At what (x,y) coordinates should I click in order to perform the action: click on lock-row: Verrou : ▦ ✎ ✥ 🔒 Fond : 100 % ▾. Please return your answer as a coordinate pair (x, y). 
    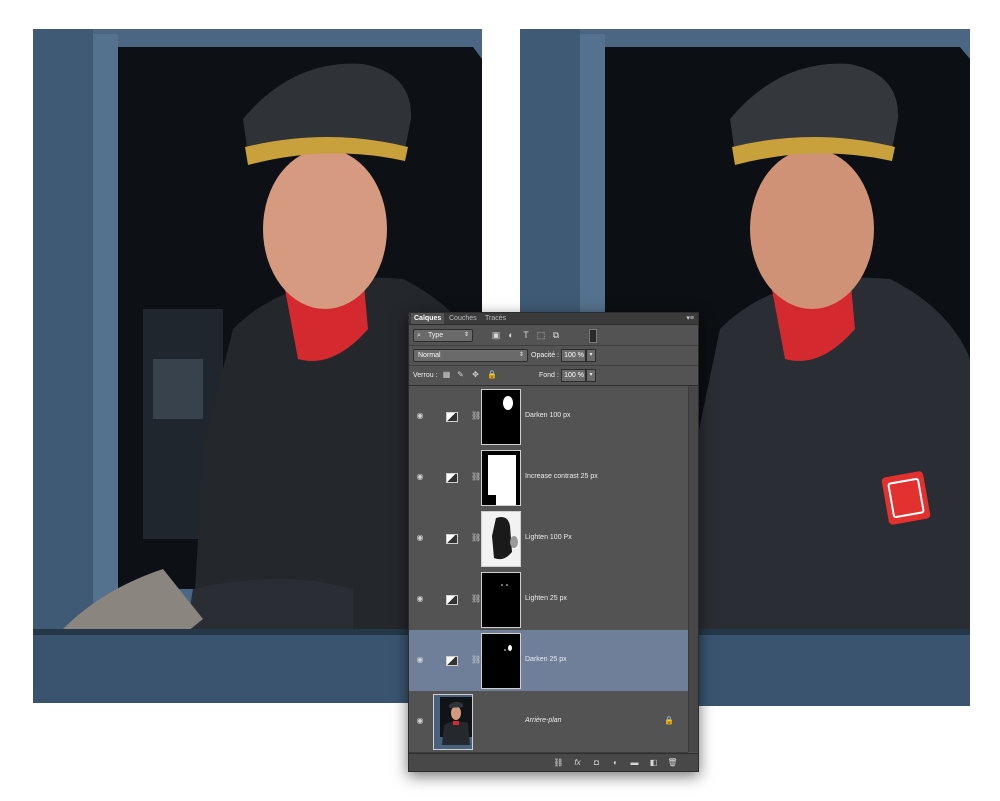
    Looking at the image, I should click on (553, 376).